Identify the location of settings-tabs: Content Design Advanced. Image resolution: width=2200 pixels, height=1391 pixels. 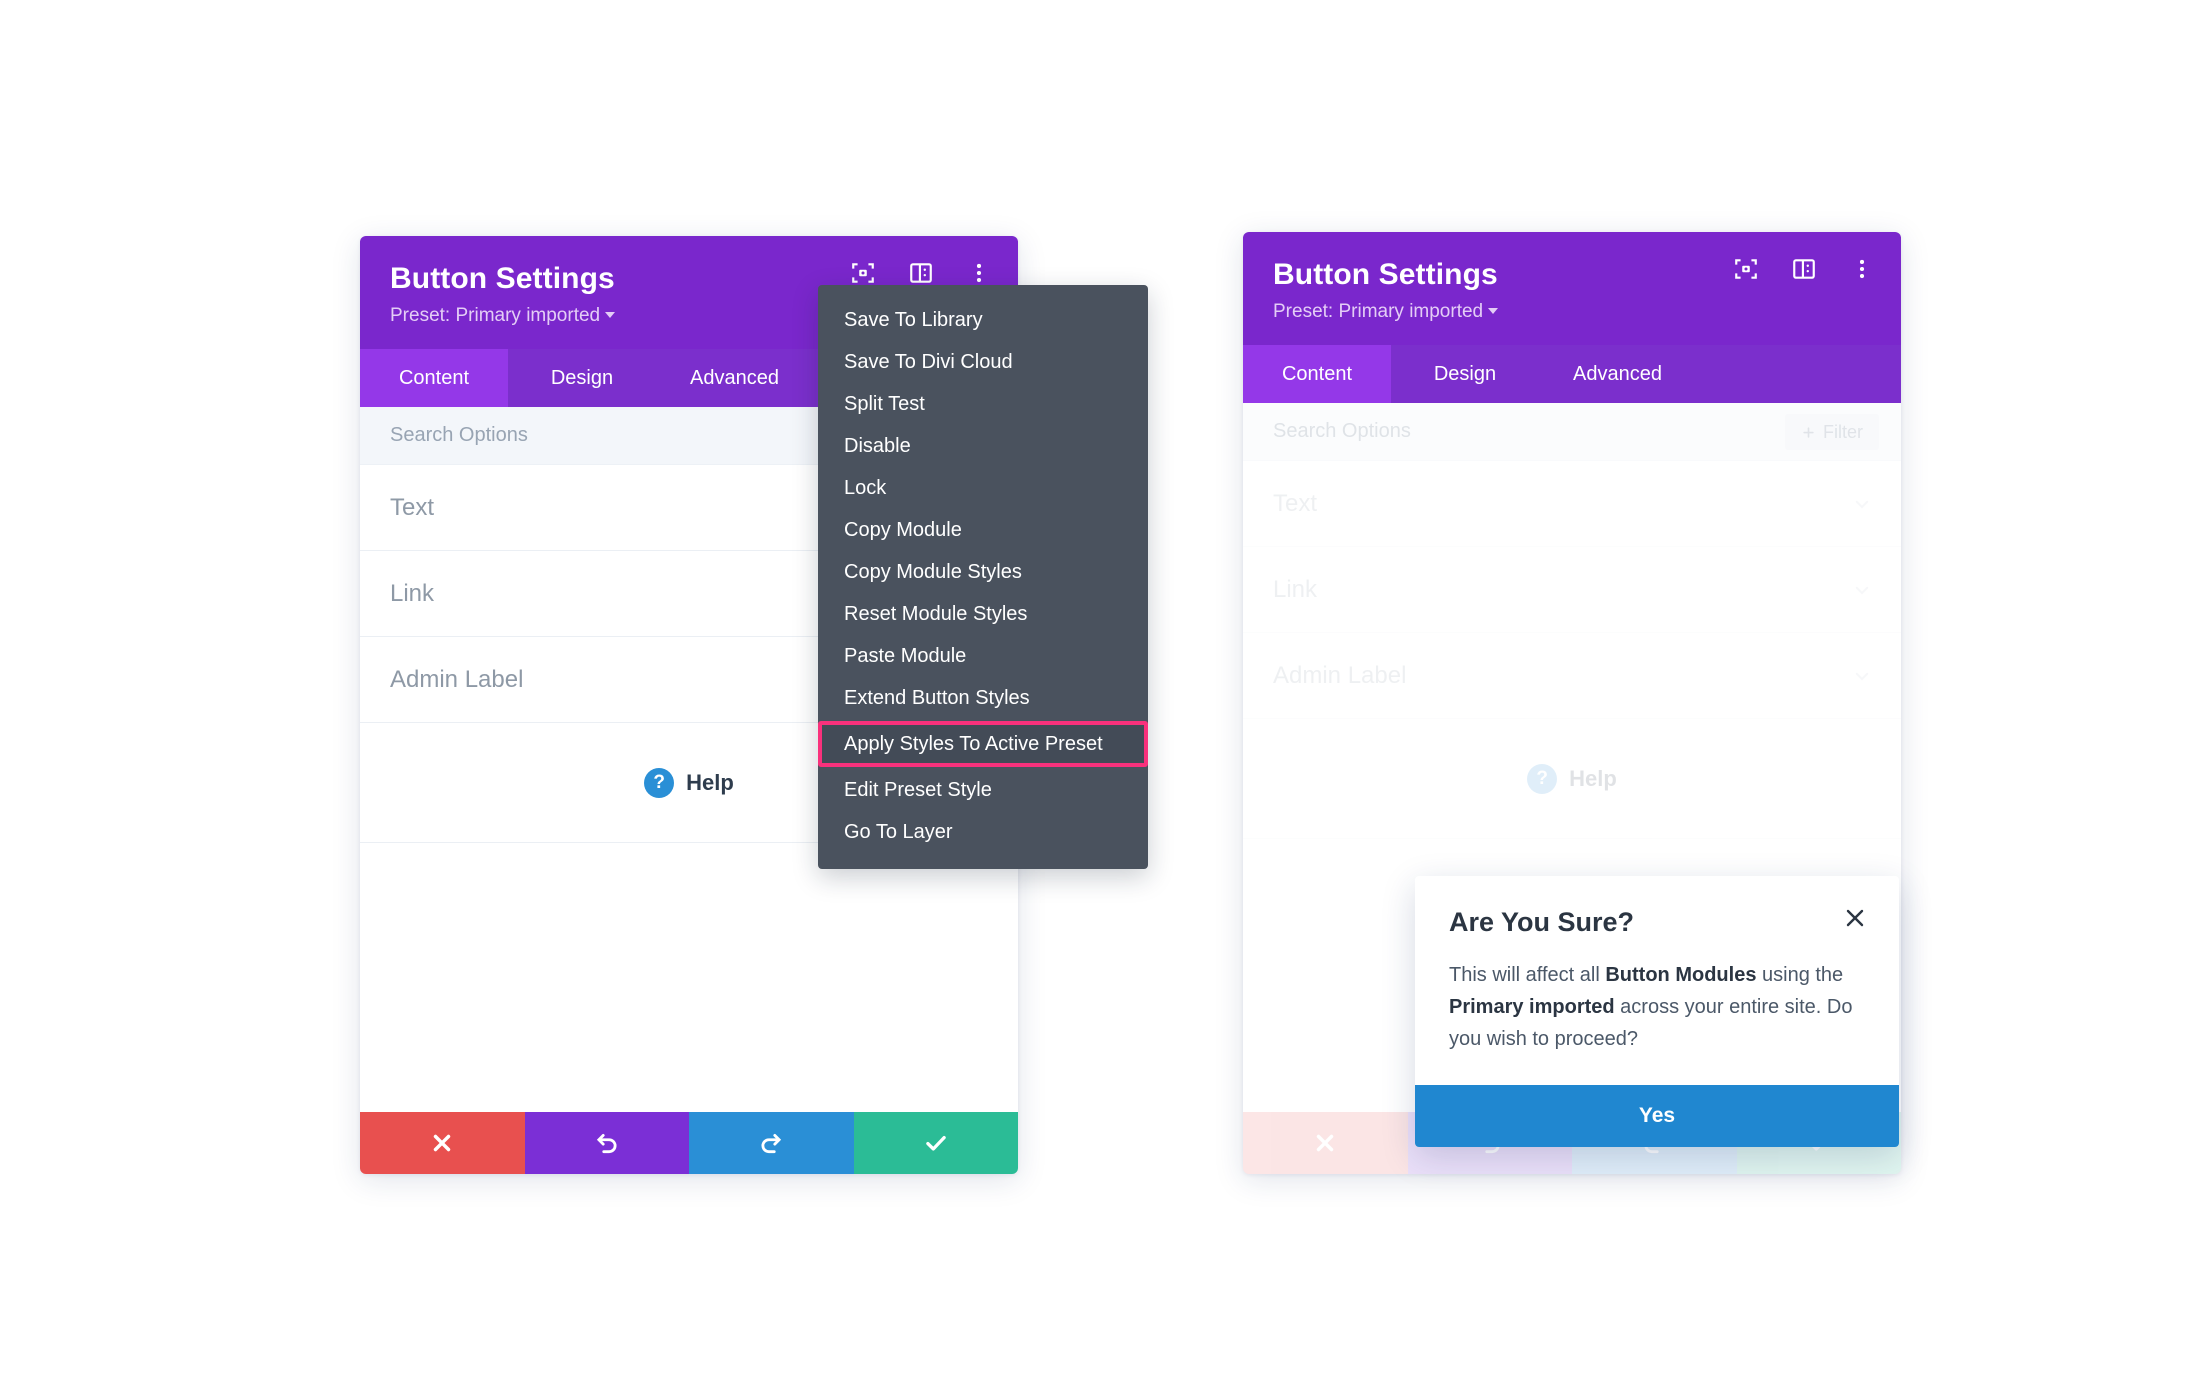
(1572, 374).